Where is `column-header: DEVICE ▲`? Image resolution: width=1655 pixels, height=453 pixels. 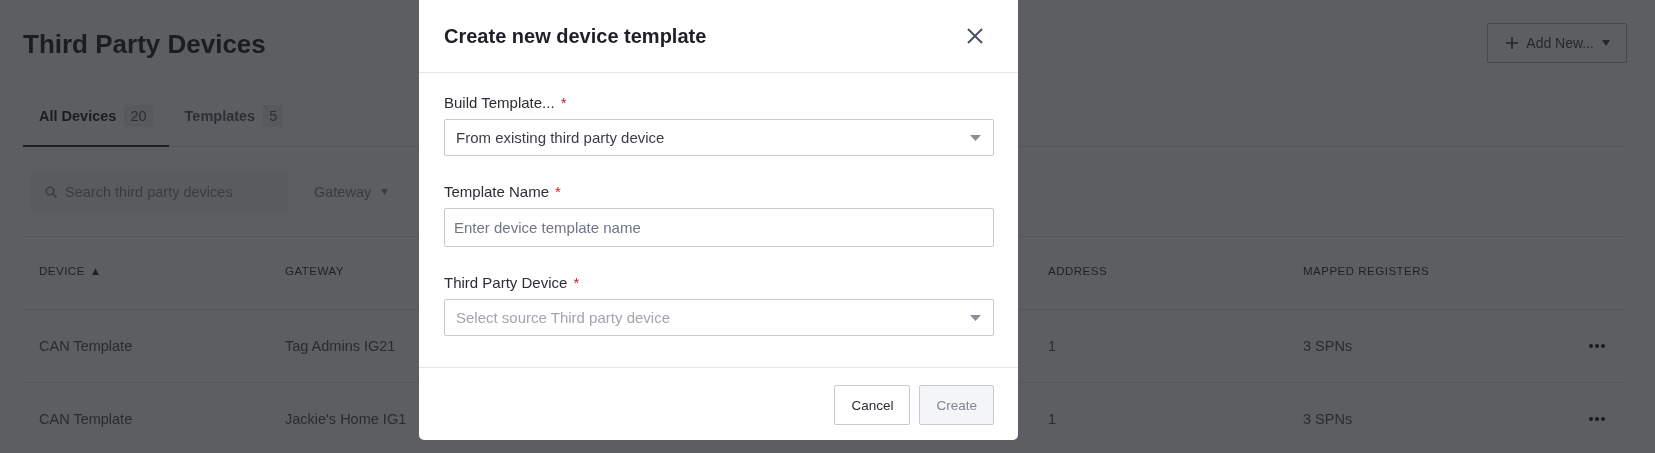 column-header: DEVICE ▲ is located at coordinates (162, 287).